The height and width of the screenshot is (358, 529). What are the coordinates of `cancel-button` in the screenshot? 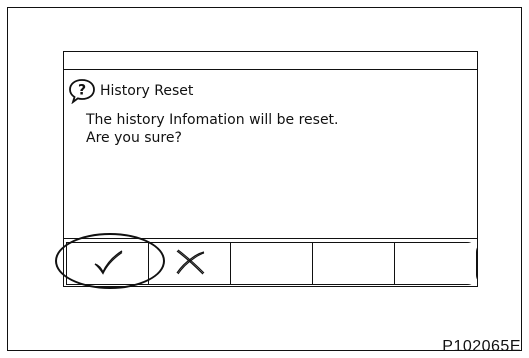 It's located at (190, 263).